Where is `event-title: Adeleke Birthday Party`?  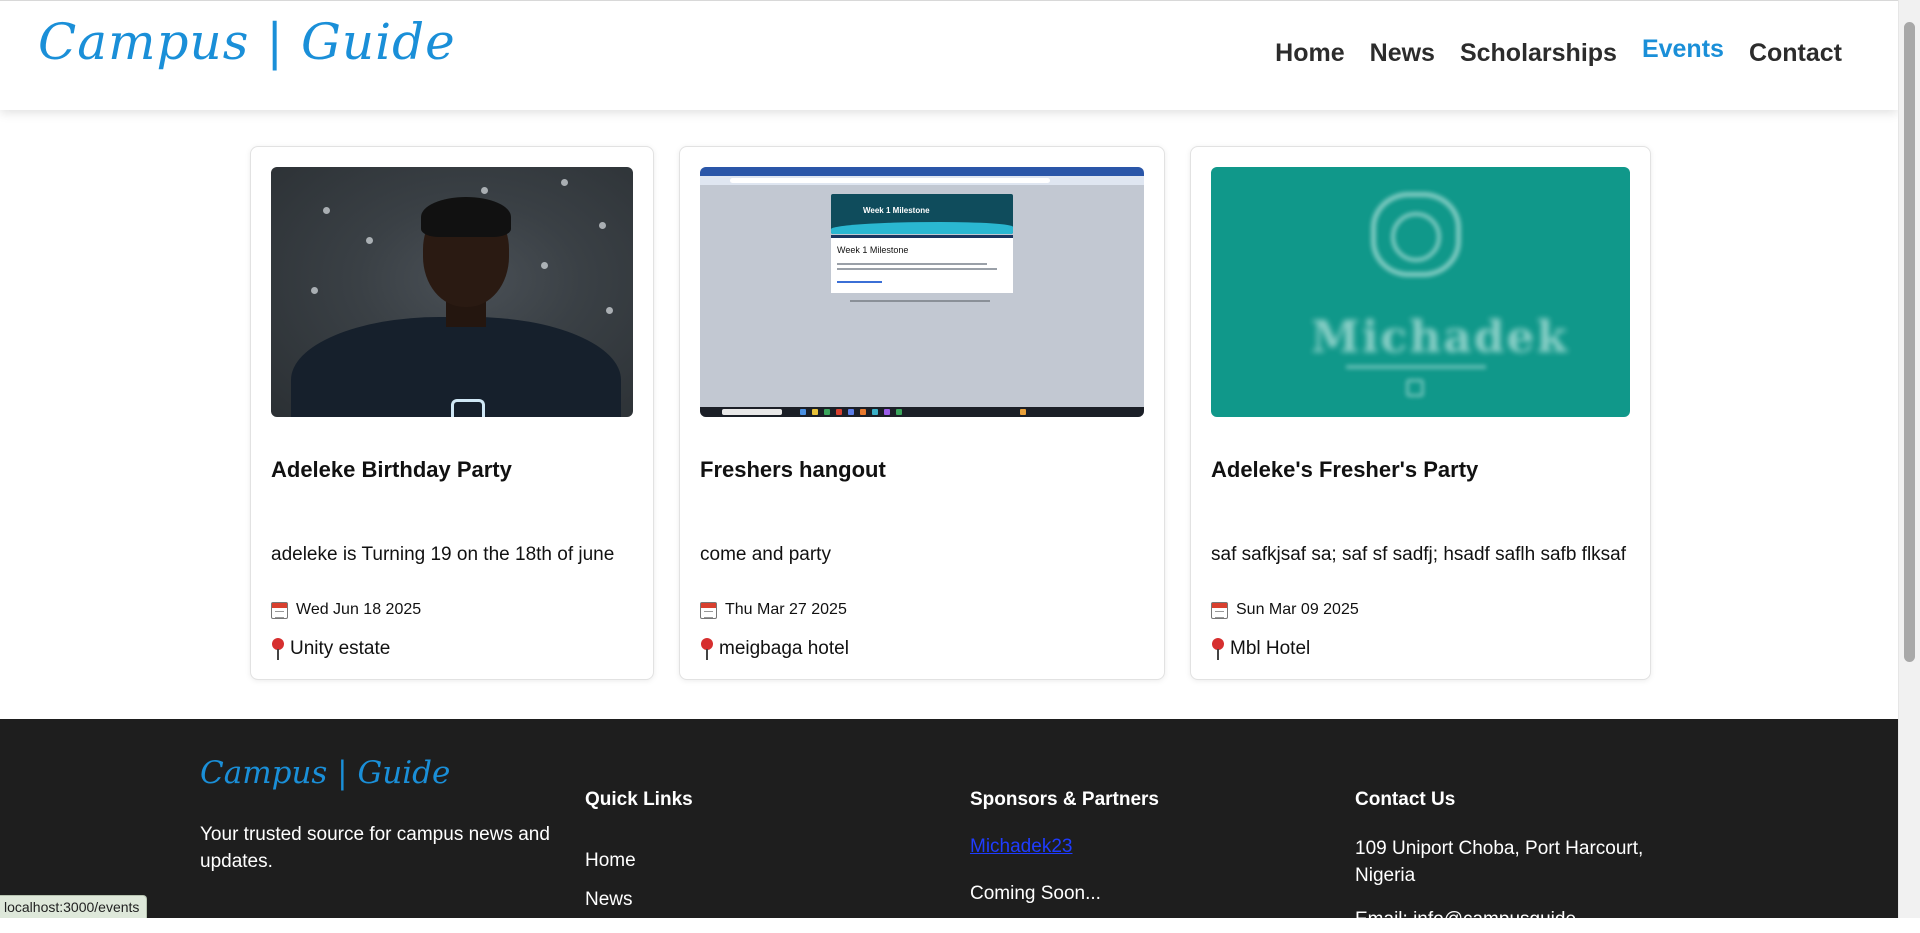 event-title: Adeleke Birthday Party is located at coordinates (391, 469).